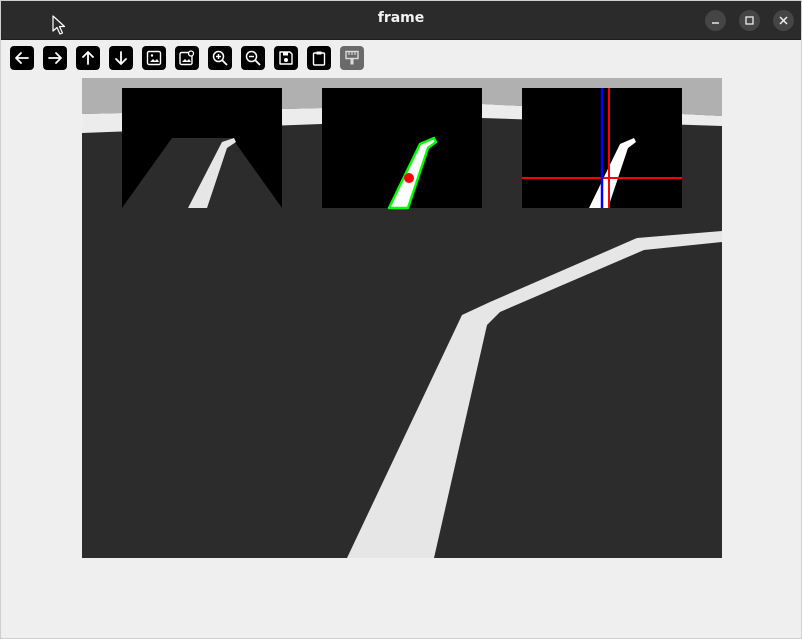 This screenshot has height=639, width=802. I want to click on close-icon, so click(783, 20).